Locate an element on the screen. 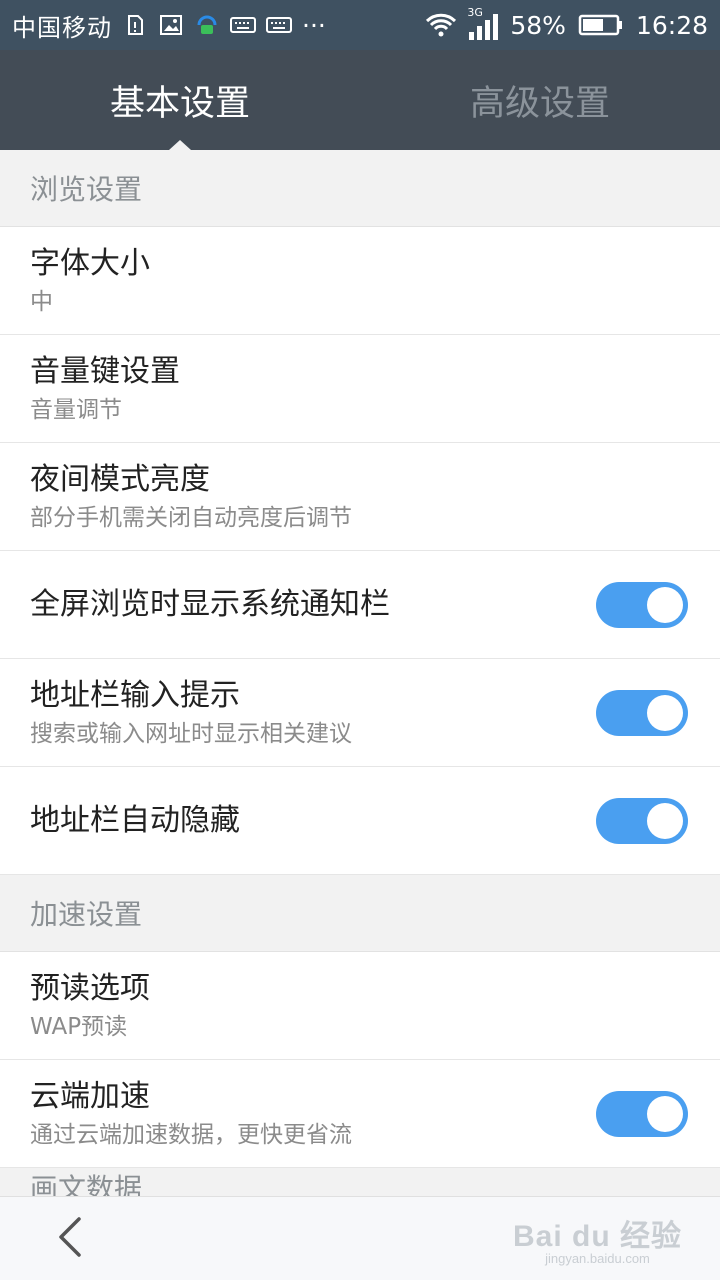 The width and height of the screenshot is (720, 1280). battery-percent: 58% is located at coordinates (538, 25).